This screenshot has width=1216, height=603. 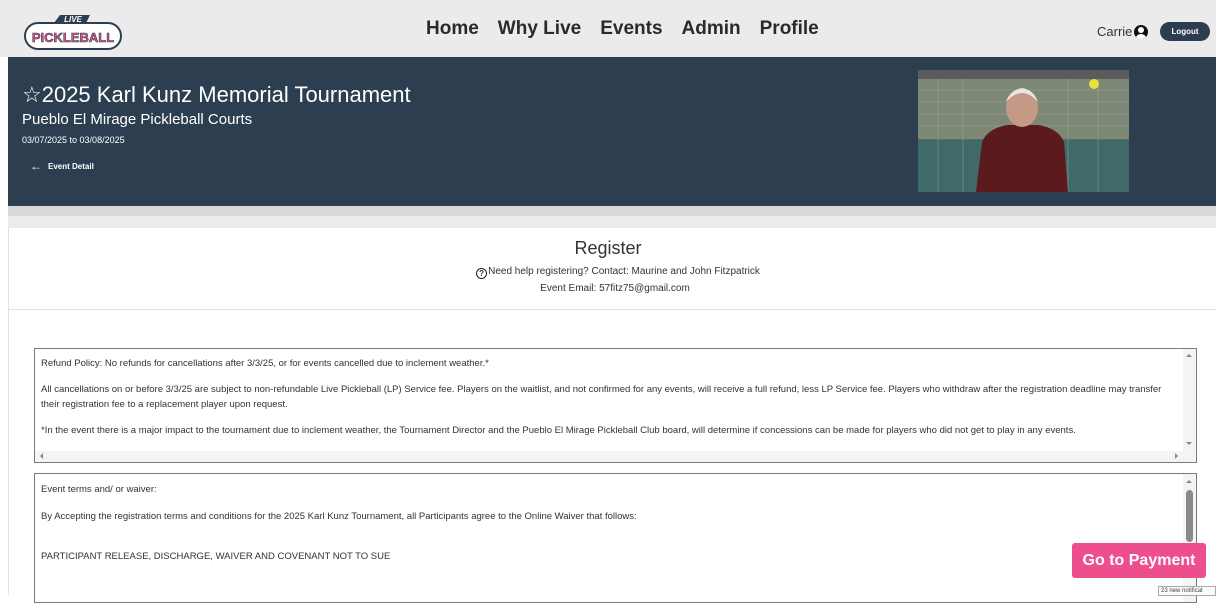 I want to click on terms-vertical-scrollbar, so click(x=1189, y=538).